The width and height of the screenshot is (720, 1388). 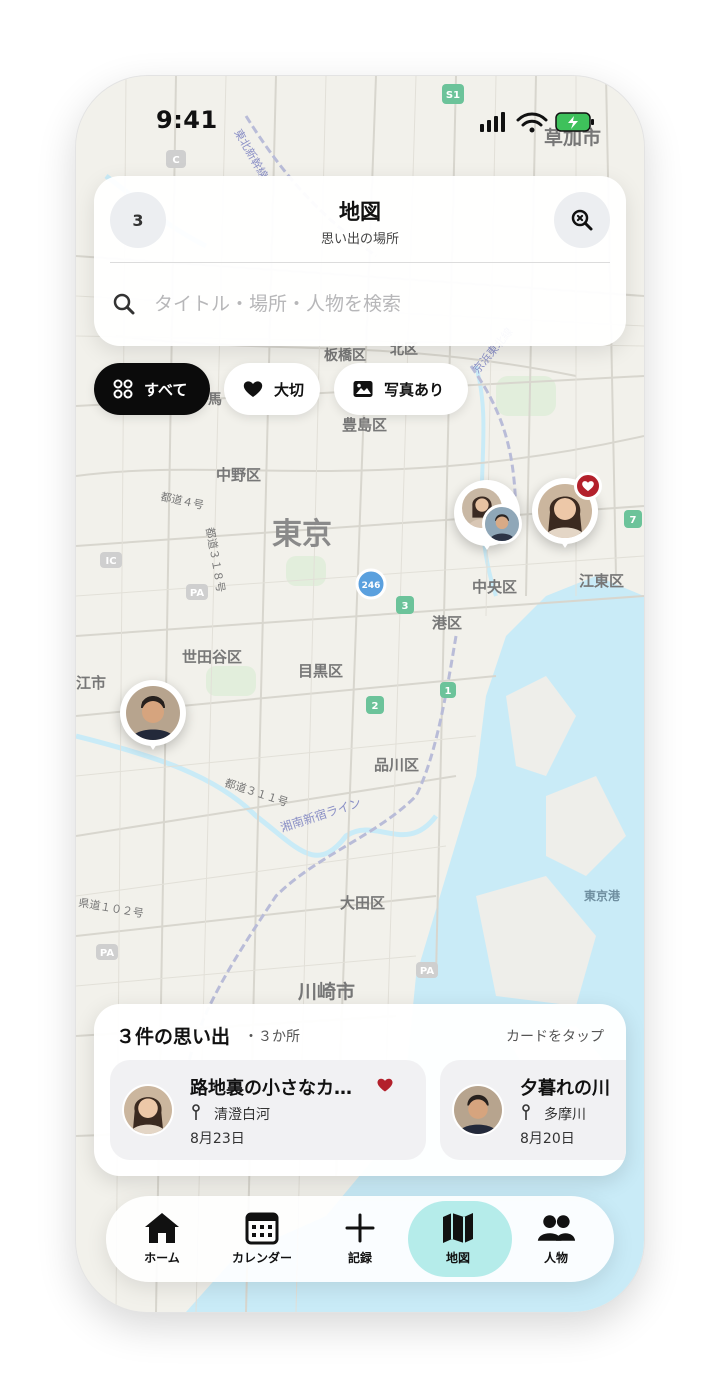 What do you see at coordinates (215, 400) in the screenshot?
I see `map-label-ward-edge: 馬` at bounding box center [215, 400].